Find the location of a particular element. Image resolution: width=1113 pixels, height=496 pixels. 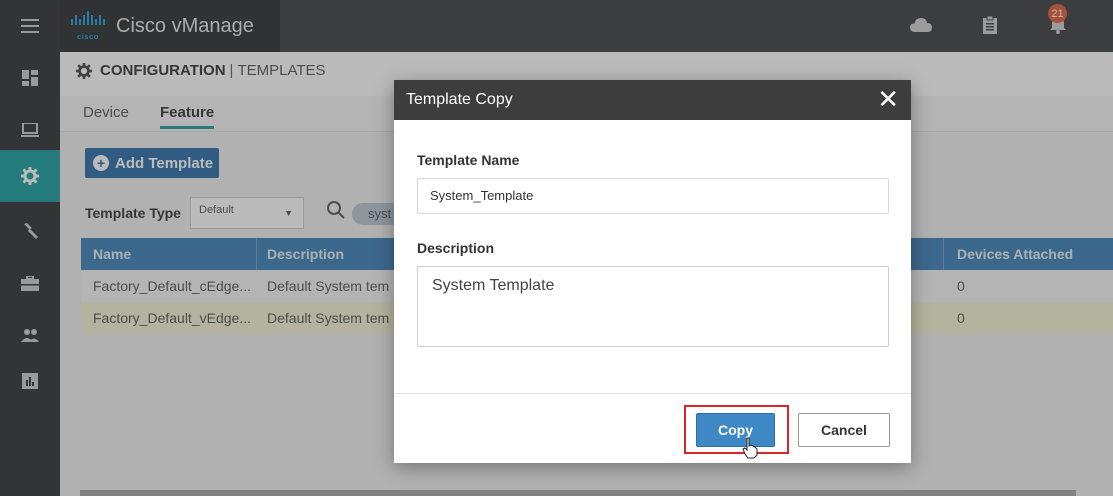

template-name-label: Template Name is located at coordinates (468, 160).